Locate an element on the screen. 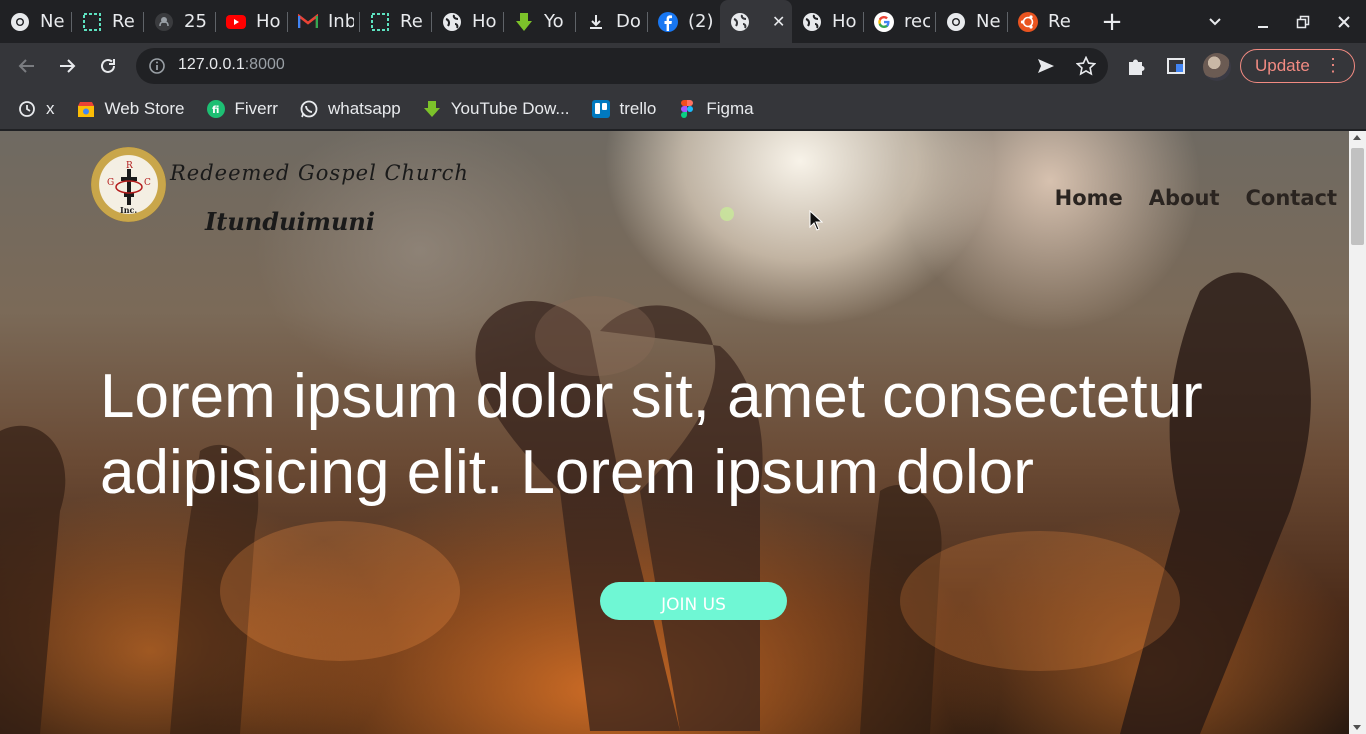 This screenshot has width=1366, height=734. church-logo: R G C Inc. is located at coordinates (128, 184).